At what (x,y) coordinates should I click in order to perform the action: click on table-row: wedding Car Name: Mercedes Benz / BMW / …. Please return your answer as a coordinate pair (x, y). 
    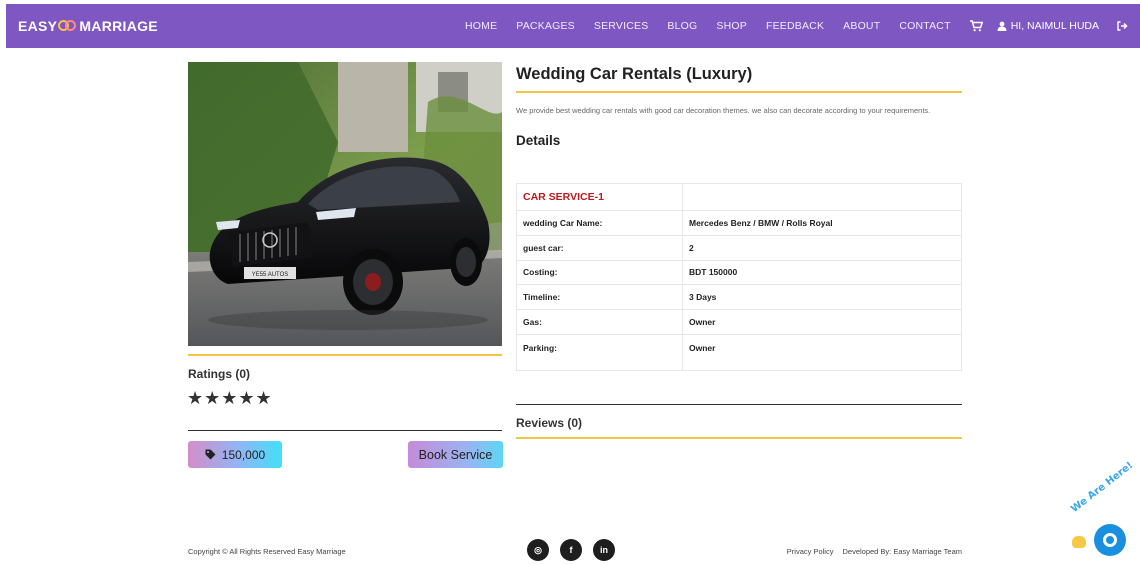
    Looking at the image, I should click on (739, 223).